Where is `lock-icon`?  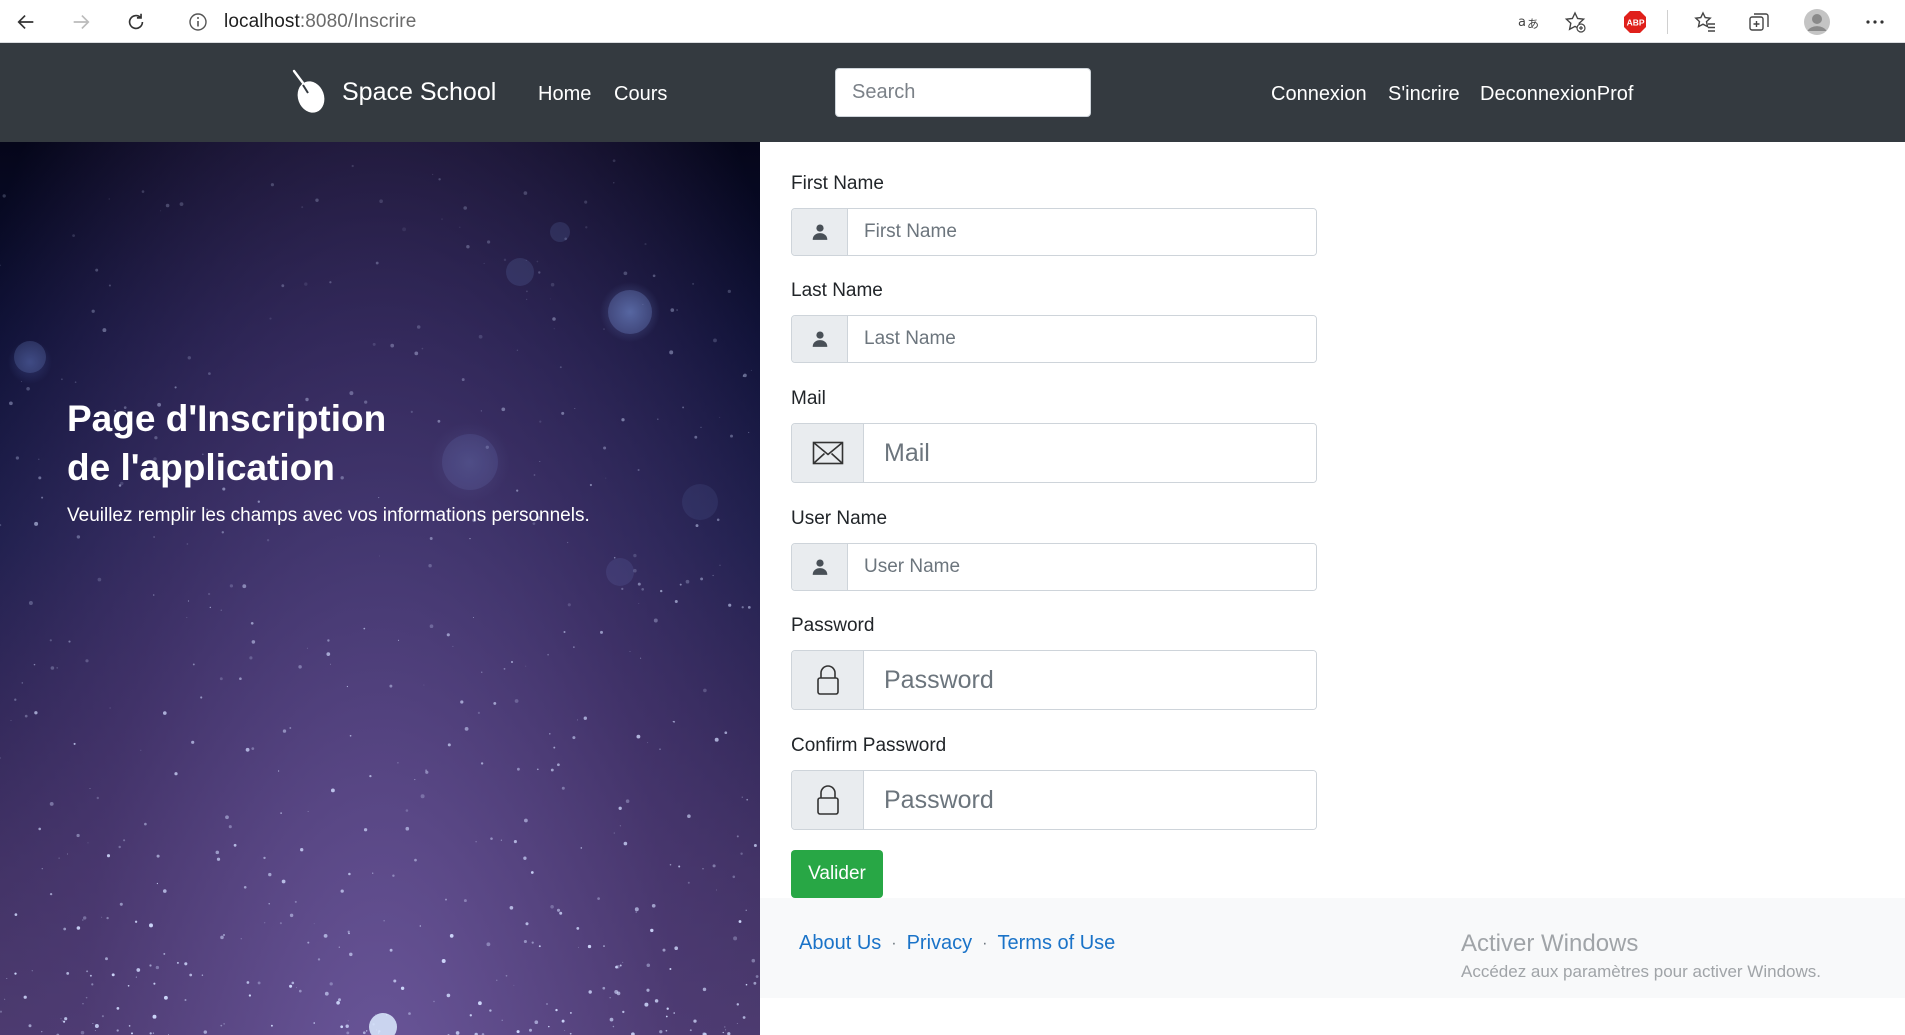
lock-icon is located at coordinates (827, 680).